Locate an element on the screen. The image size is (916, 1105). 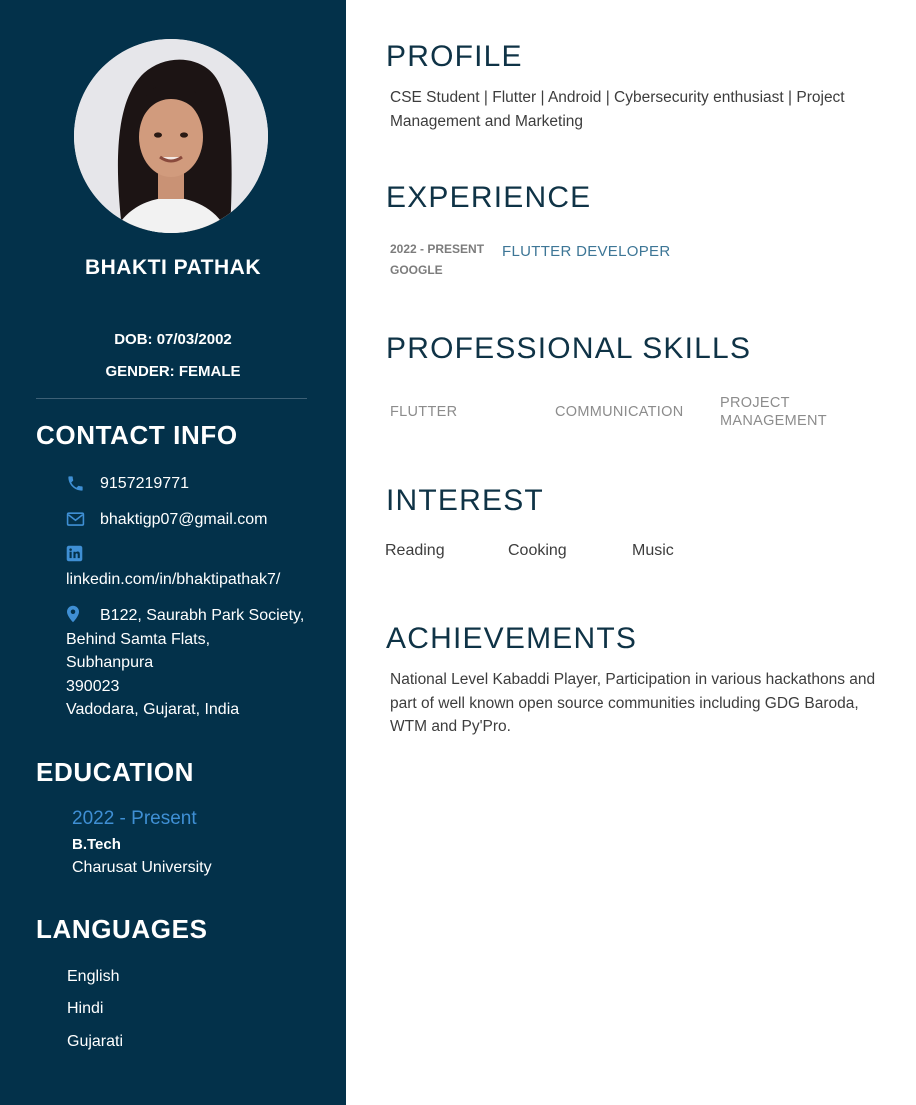
person-name: BHAKTI PATHAK is located at coordinates (173, 267).